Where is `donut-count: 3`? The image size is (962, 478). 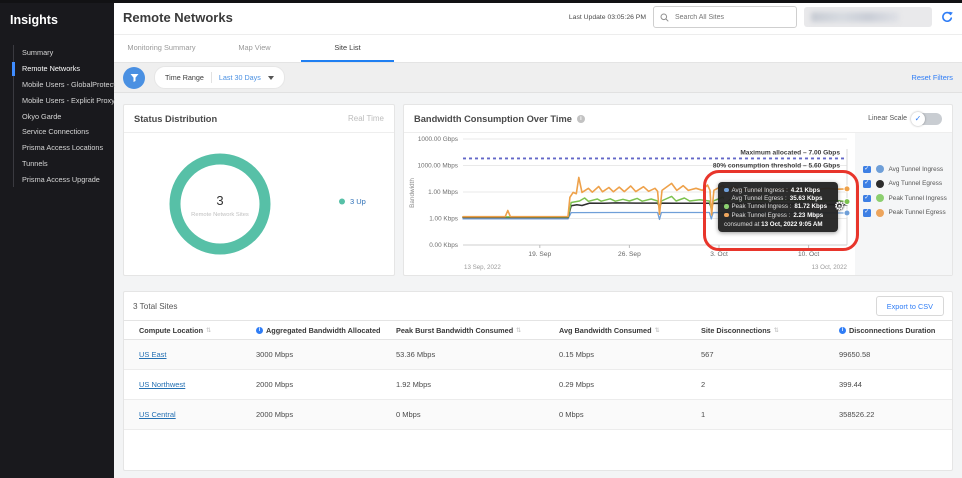
donut-count: 3 is located at coordinates (219, 200).